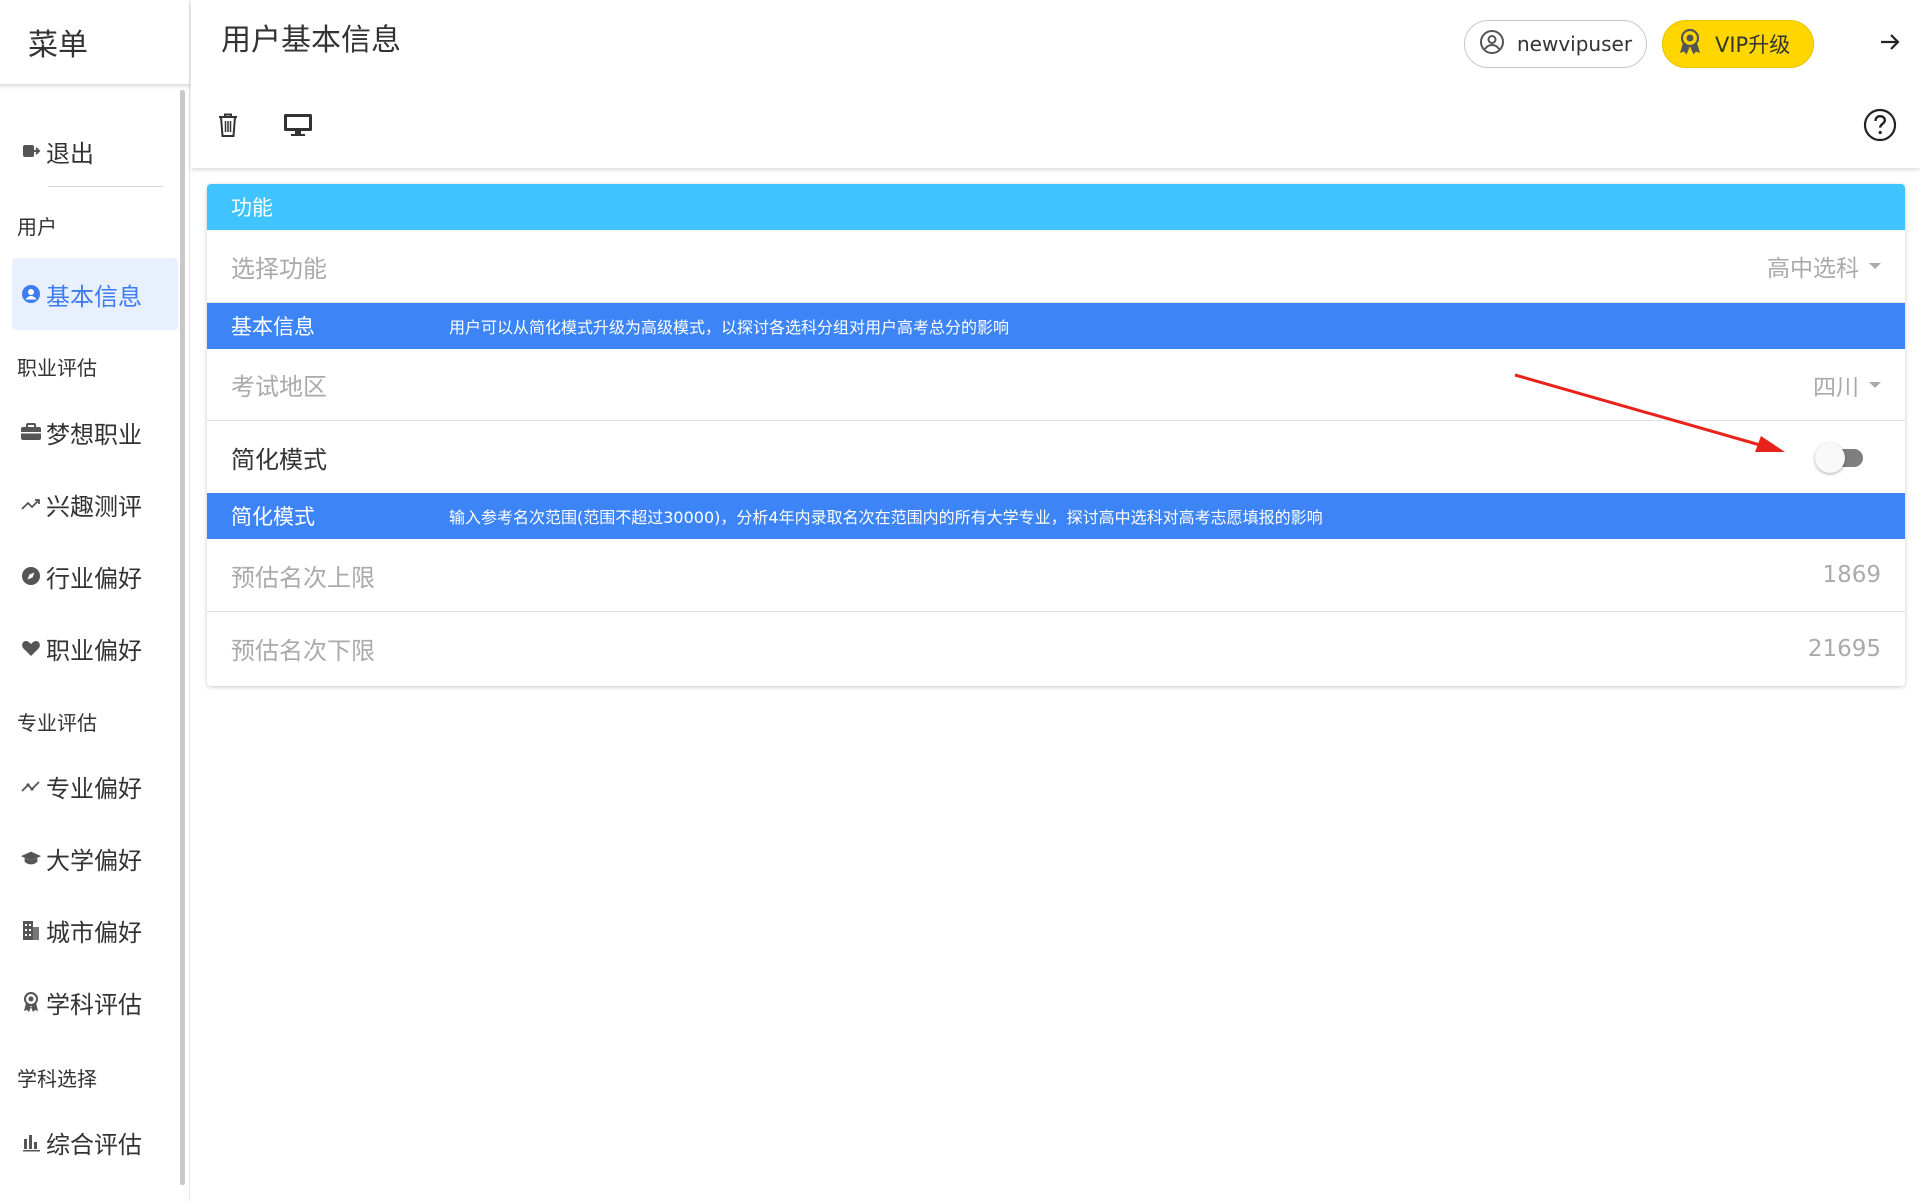 The width and height of the screenshot is (1920, 1201). What do you see at coordinates (279, 268) in the screenshot?
I see `select-function-label: 选择功能` at bounding box center [279, 268].